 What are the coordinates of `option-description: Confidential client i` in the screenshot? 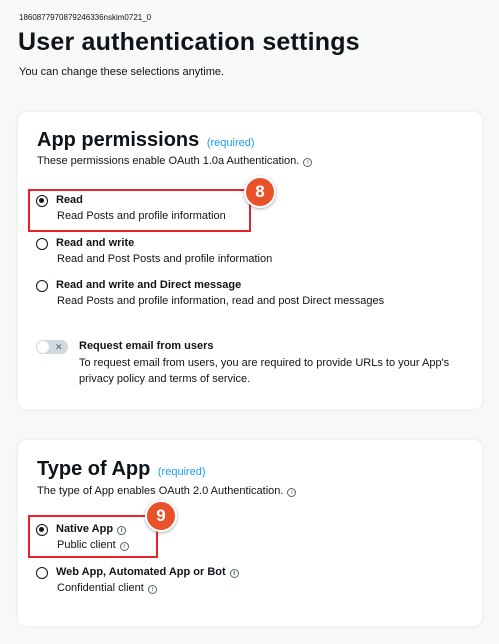 It's located at (107, 588).